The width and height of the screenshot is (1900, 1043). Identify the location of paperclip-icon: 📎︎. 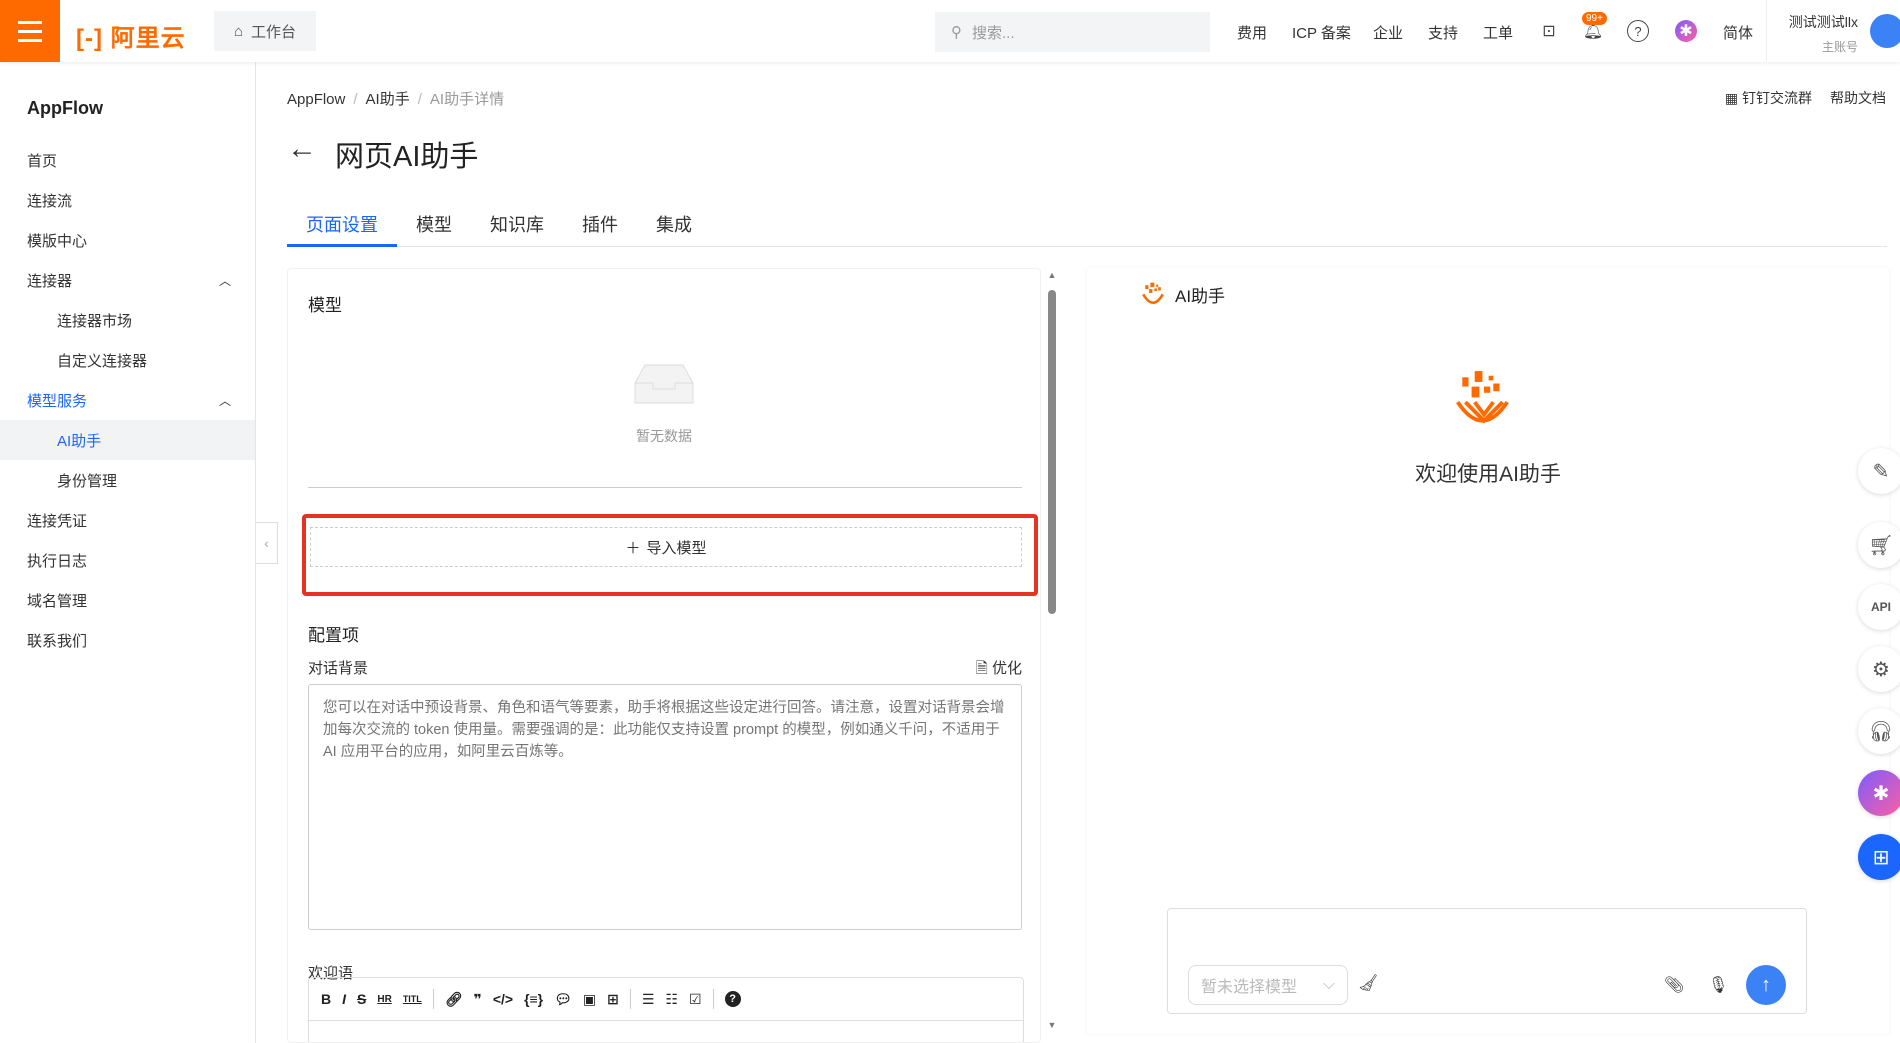
(1674, 985).